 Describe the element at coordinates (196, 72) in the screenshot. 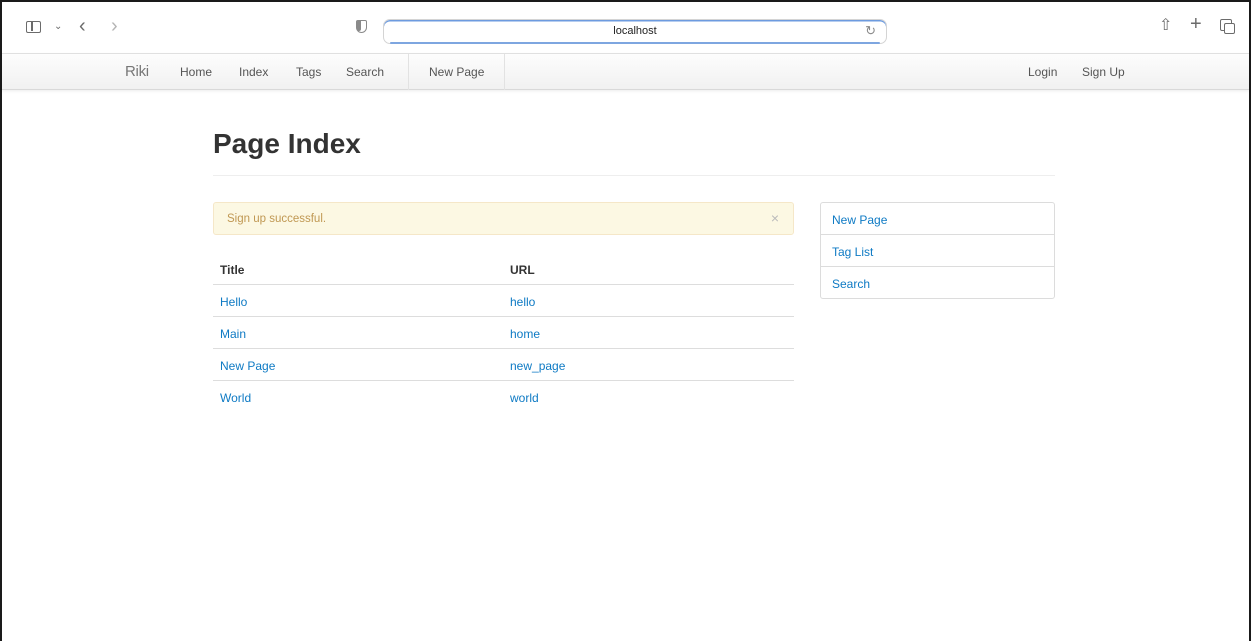

I see `nav-home: Home` at that location.